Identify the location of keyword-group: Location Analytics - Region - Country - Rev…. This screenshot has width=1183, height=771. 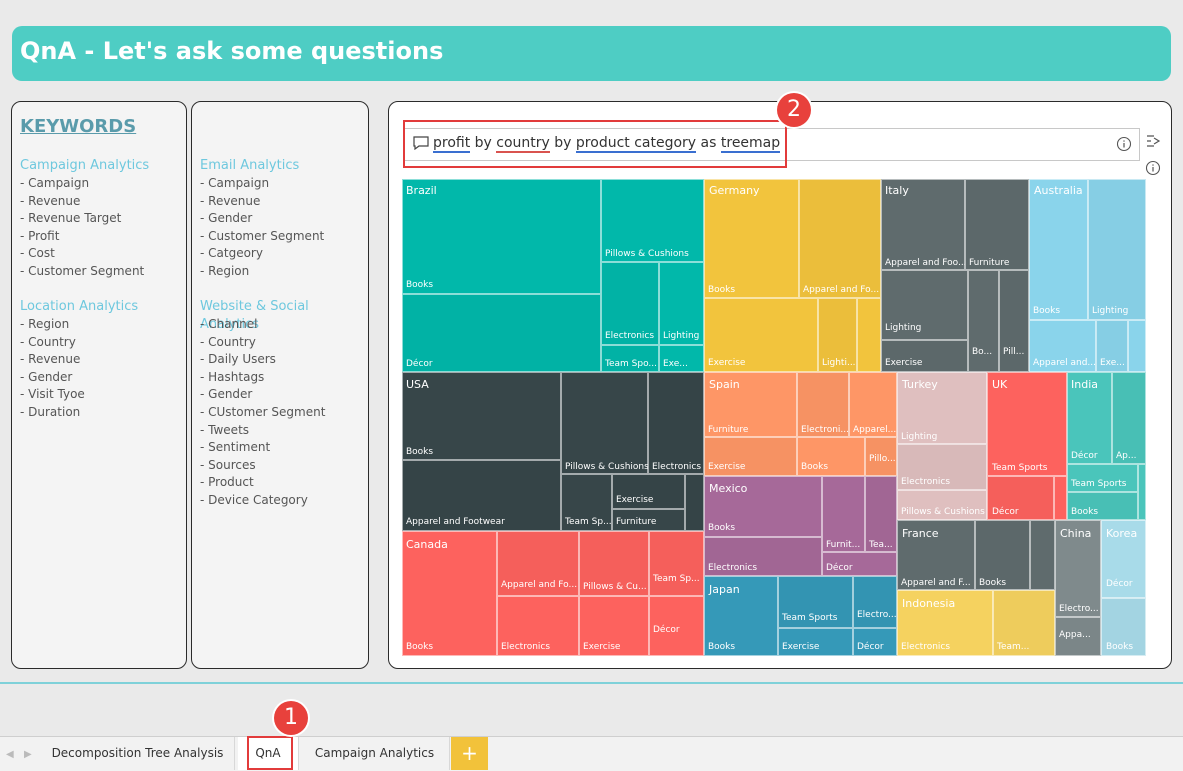
(104, 360).